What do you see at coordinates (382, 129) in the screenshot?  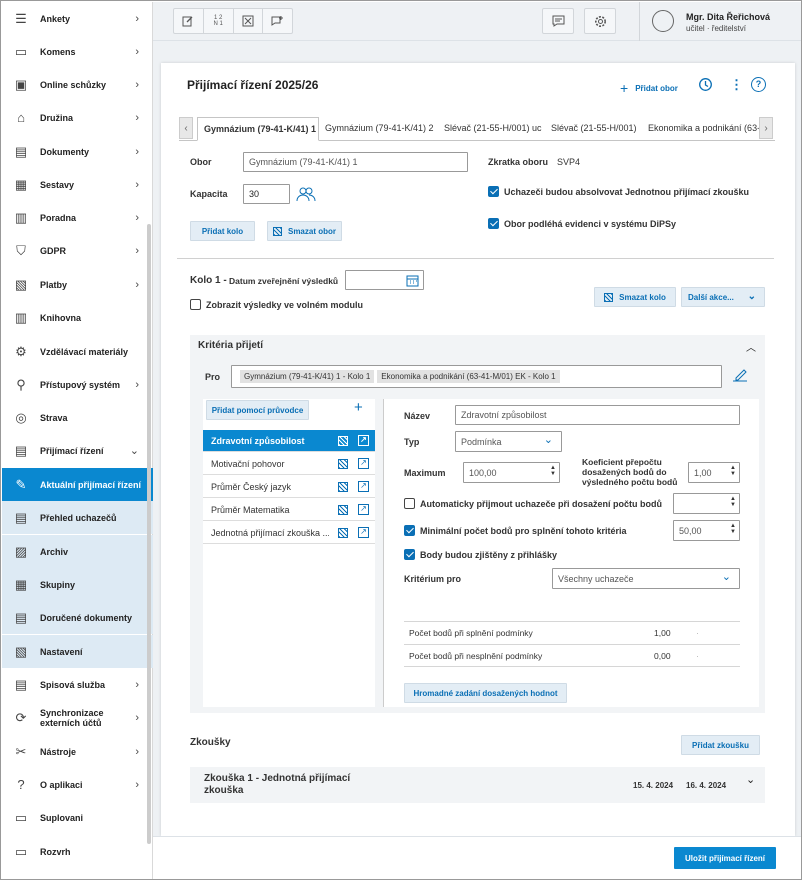 I see `tab-field-2: Gymnázium (79-41-K/41) 2` at bounding box center [382, 129].